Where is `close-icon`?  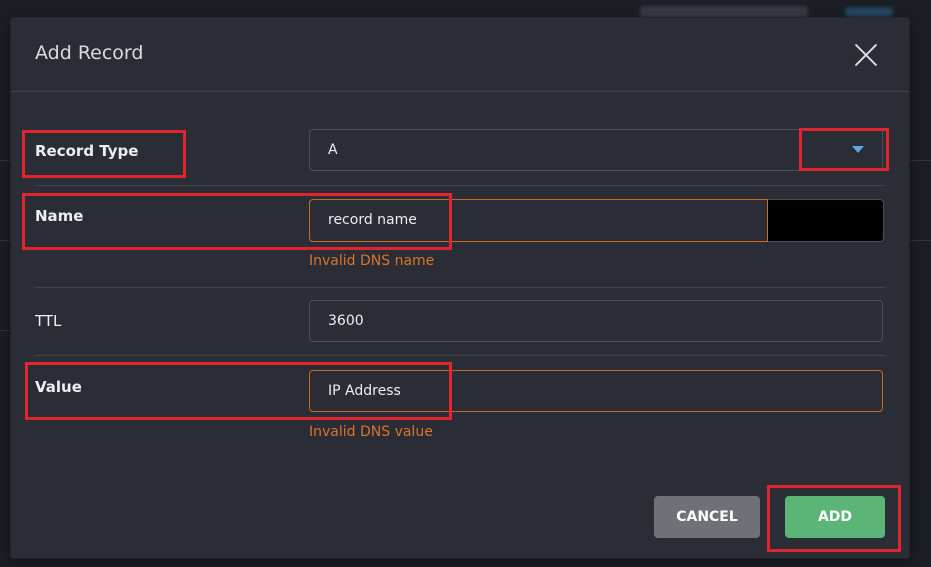 close-icon is located at coordinates (866, 55).